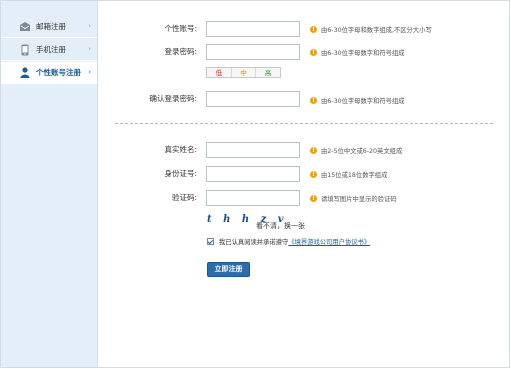 The height and width of the screenshot is (369, 511). I want to click on sidebar-item-label: 个性账号注册, so click(58, 72).